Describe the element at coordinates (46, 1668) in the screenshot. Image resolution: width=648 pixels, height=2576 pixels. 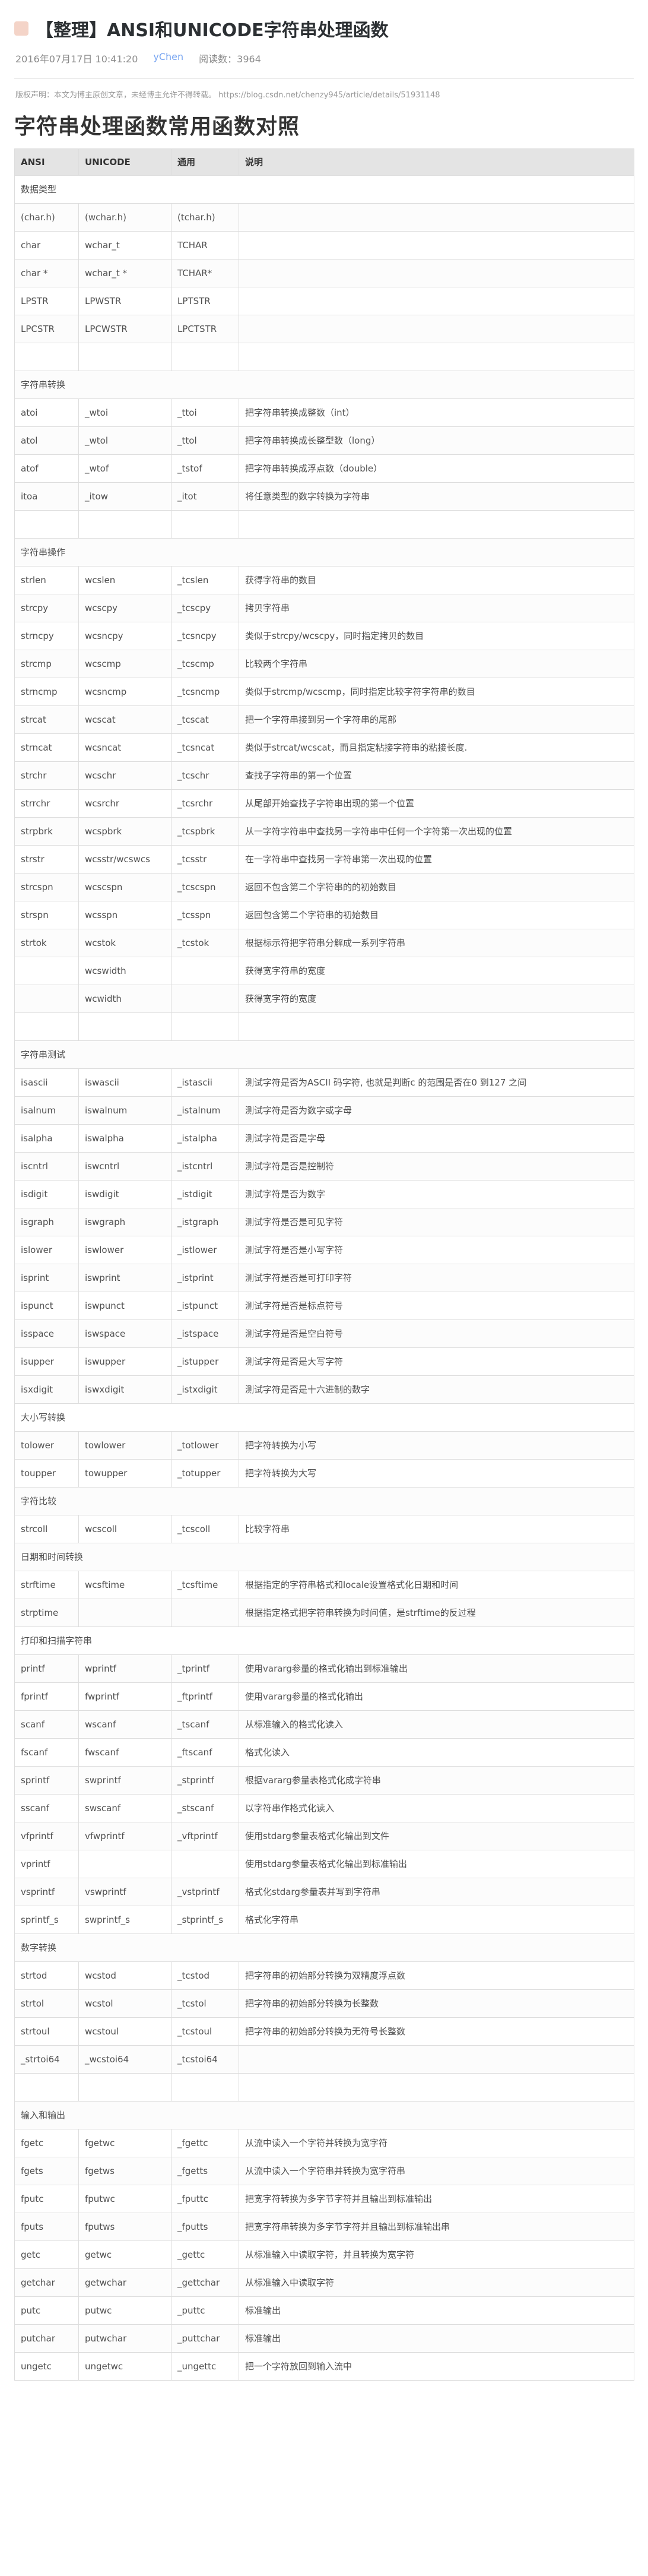
I see `cell-ansi: printf` at that location.